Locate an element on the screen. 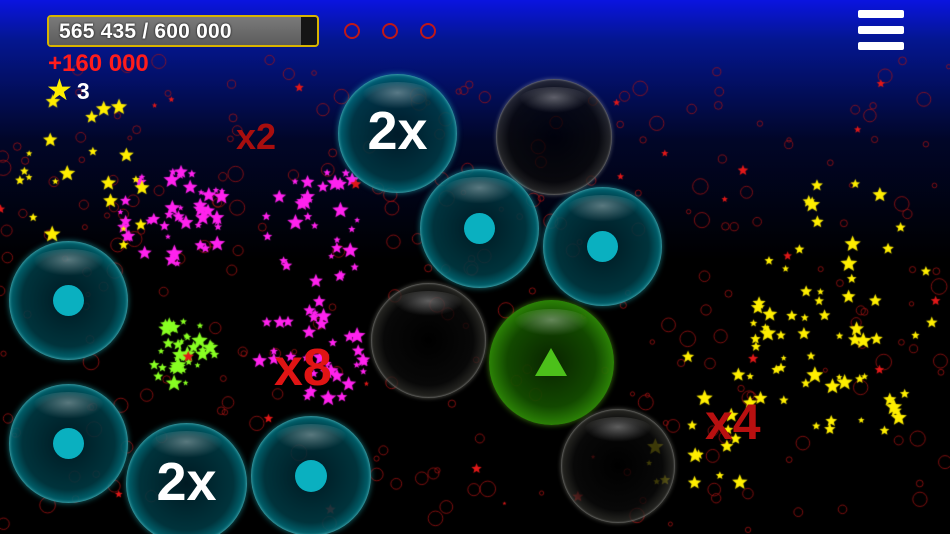 The image size is (950, 534). star-counter: ★ 3 is located at coordinates (68, 91).